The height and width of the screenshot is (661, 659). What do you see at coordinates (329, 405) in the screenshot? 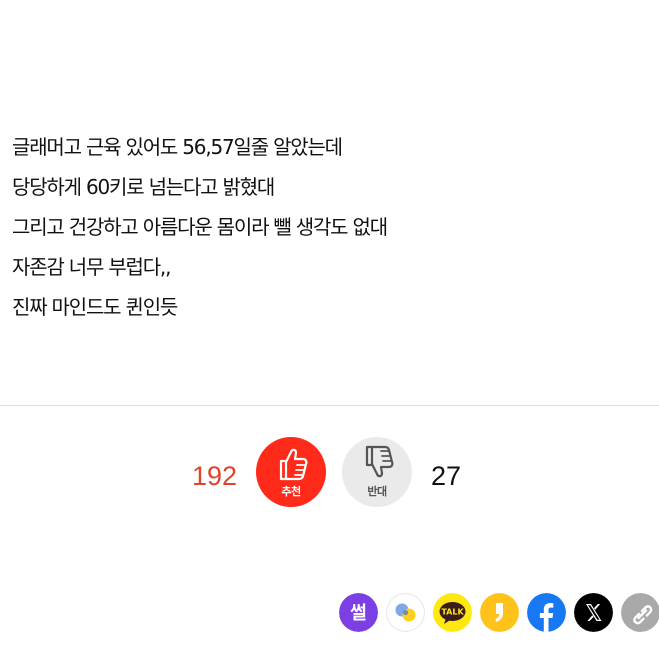
I see `content-divider` at bounding box center [329, 405].